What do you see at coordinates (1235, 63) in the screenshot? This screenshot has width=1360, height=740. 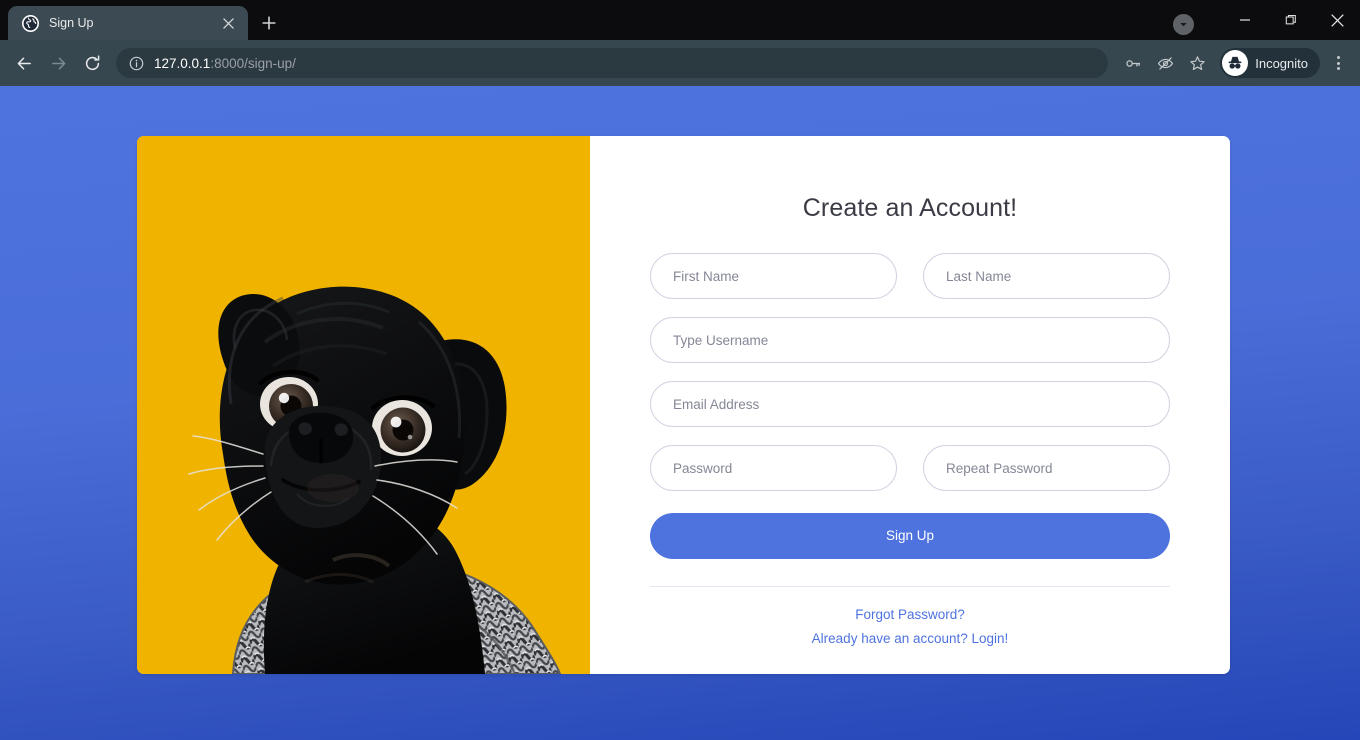 I see `incognito-hat-glasses-icon` at bounding box center [1235, 63].